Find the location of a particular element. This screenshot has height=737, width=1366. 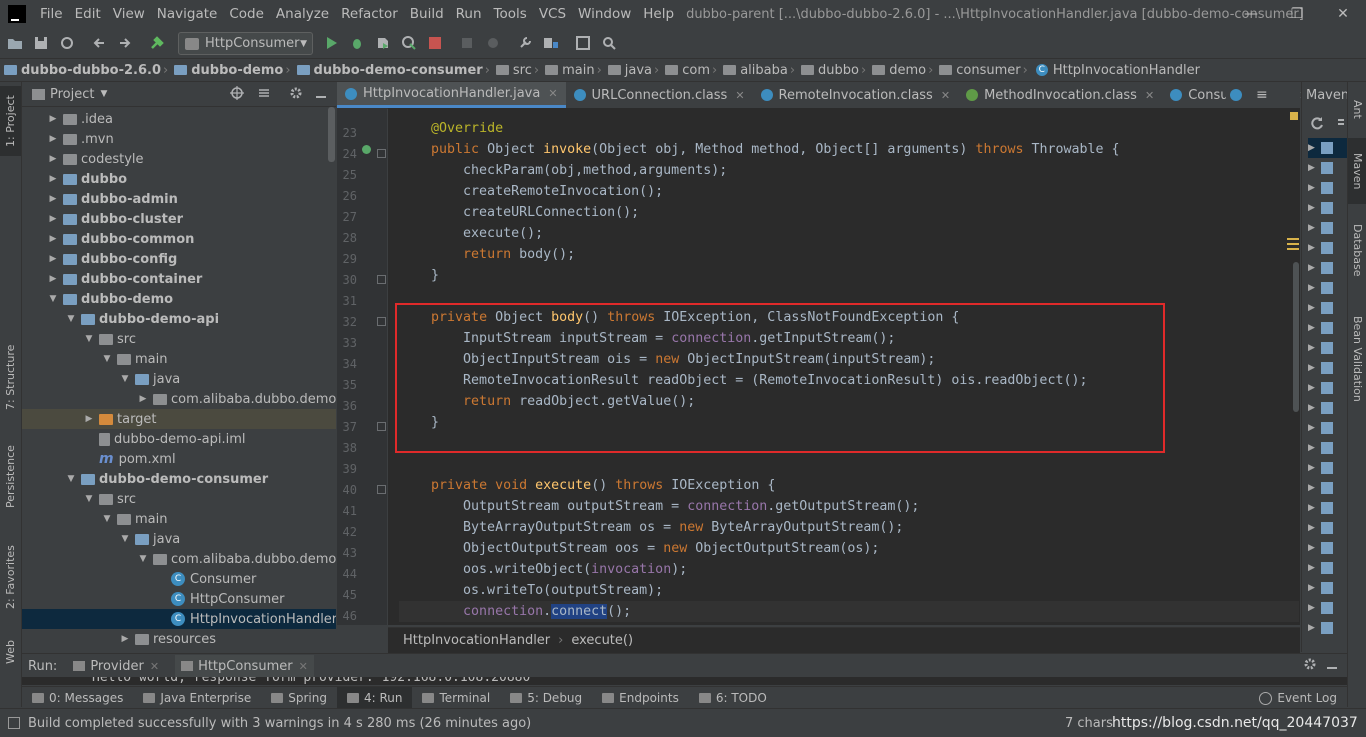

breadcrumb-item: main › is located at coordinates (572, 70).